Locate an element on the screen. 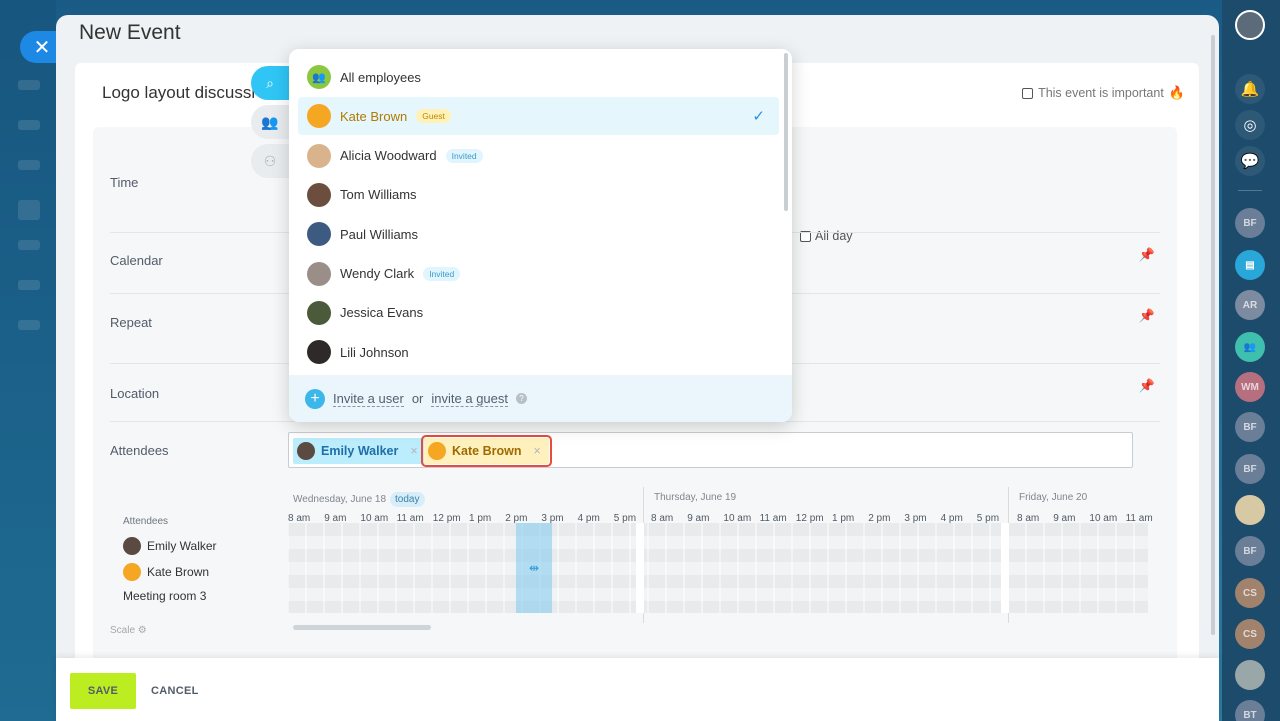 Image resolution: width=1280 pixels, height=721 pixels. location-label: Location is located at coordinates (135, 393).